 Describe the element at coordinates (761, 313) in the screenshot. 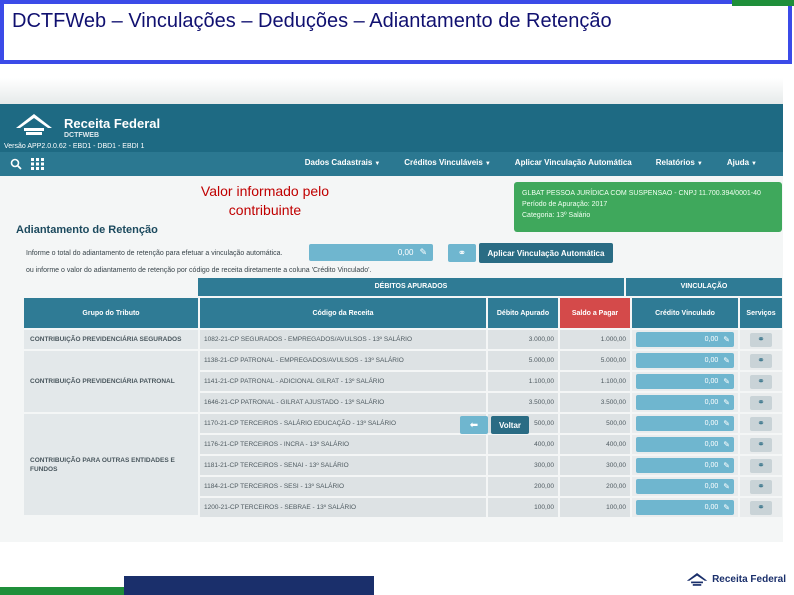

I see `col-servicos: Serviços` at that location.